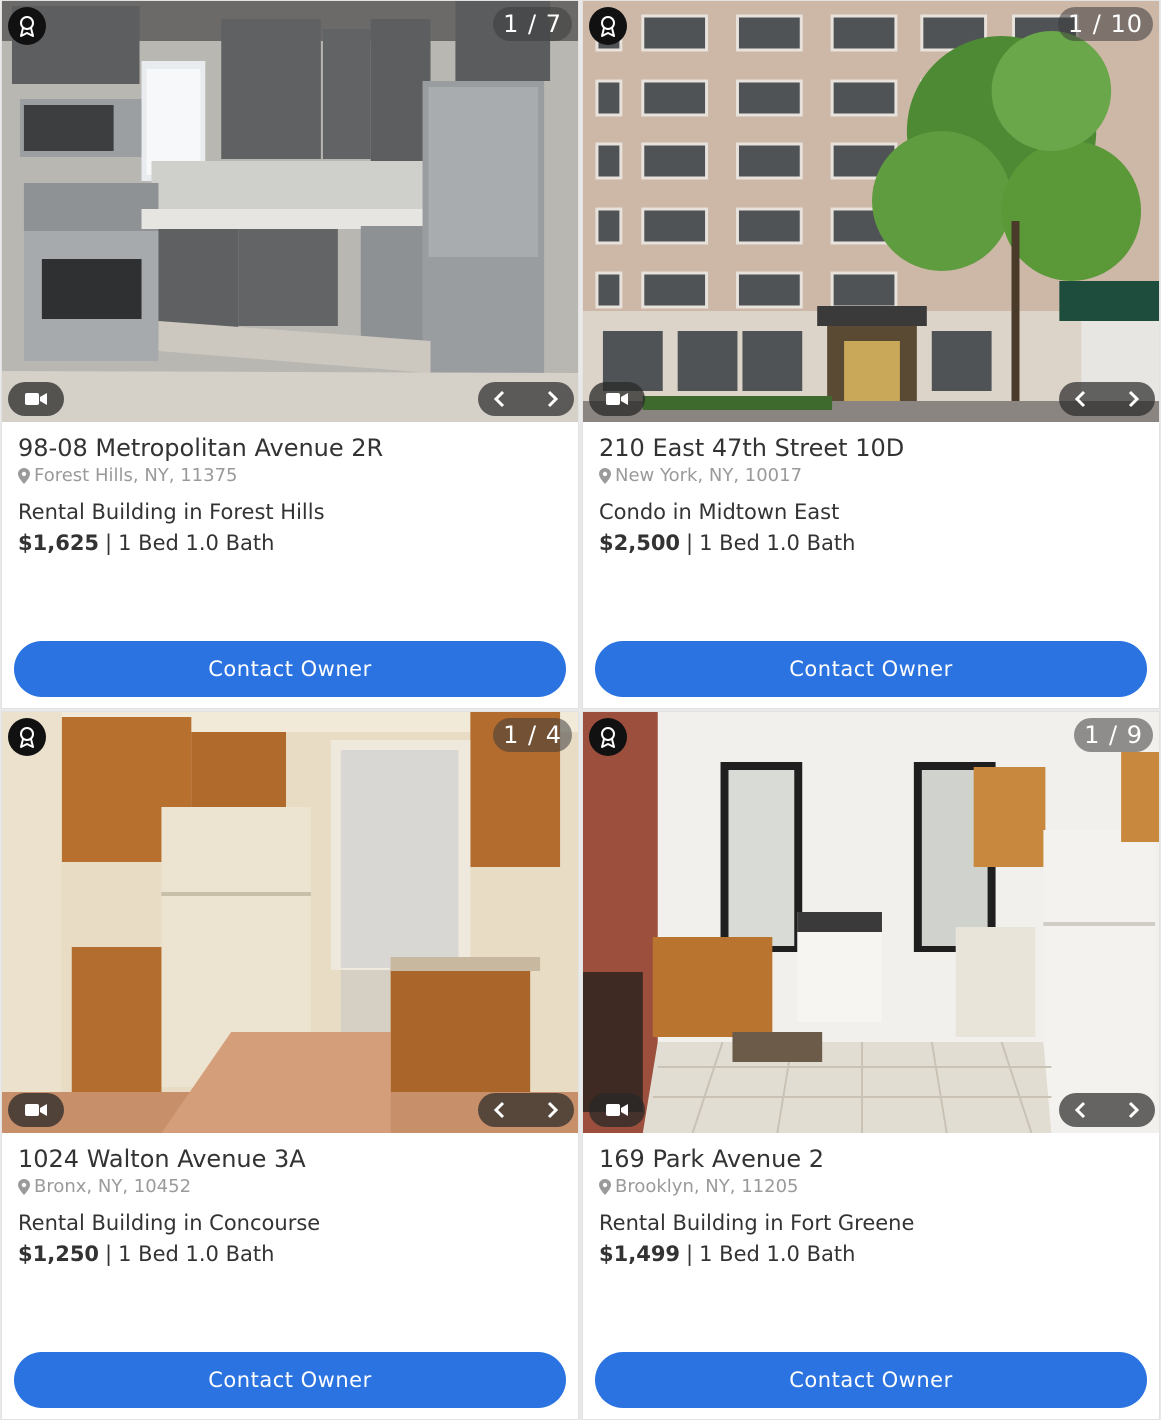 This screenshot has height=1420, width=1161. What do you see at coordinates (707, 1186) in the screenshot?
I see `location-text: Brooklyn, NY, 11205` at bounding box center [707, 1186].